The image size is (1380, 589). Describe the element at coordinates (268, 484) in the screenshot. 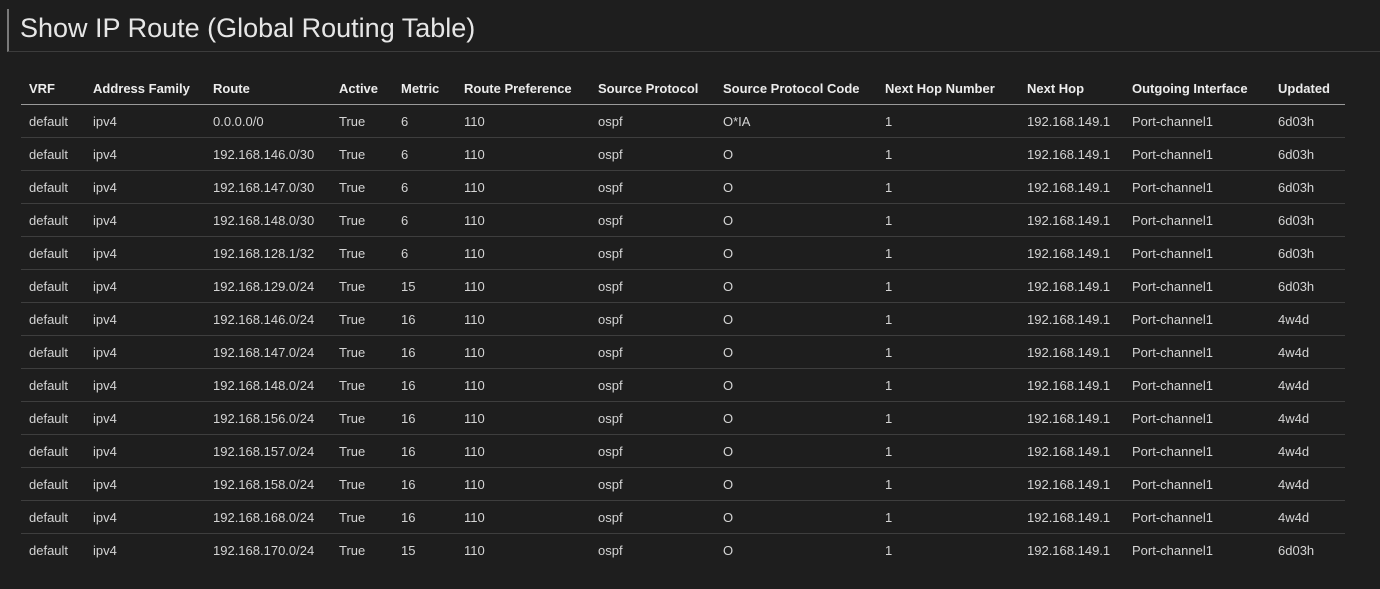

I see `cell-route: 192.168.158.0/24` at that location.